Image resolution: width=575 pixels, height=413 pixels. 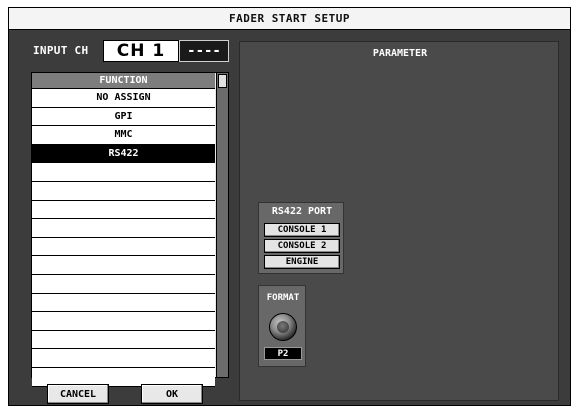 I want to click on knob-center, so click(x=283, y=327).